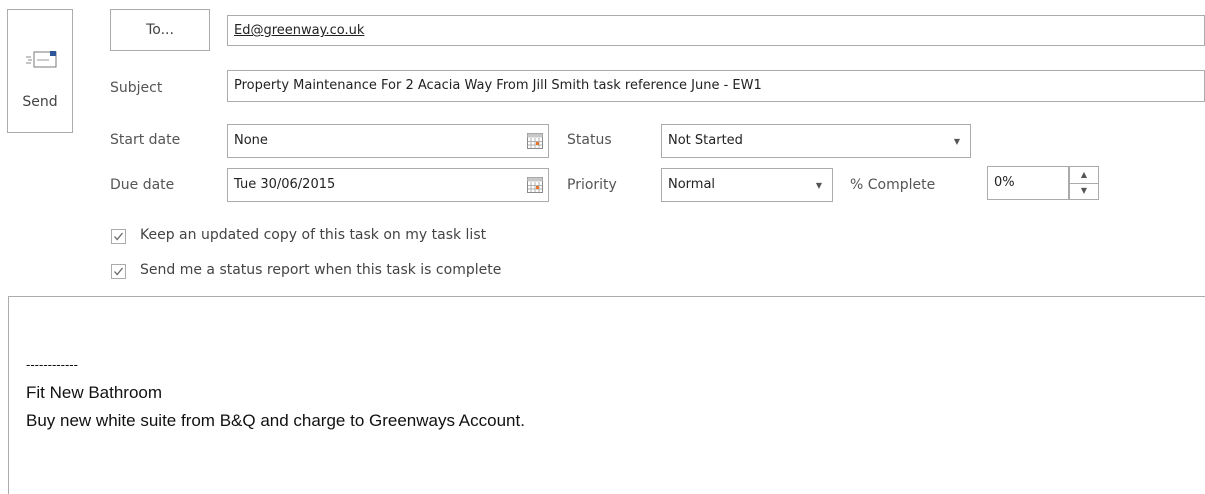 The height and width of the screenshot is (494, 1205). What do you see at coordinates (40, 71) in the screenshot?
I see `send-button: Send` at bounding box center [40, 71].